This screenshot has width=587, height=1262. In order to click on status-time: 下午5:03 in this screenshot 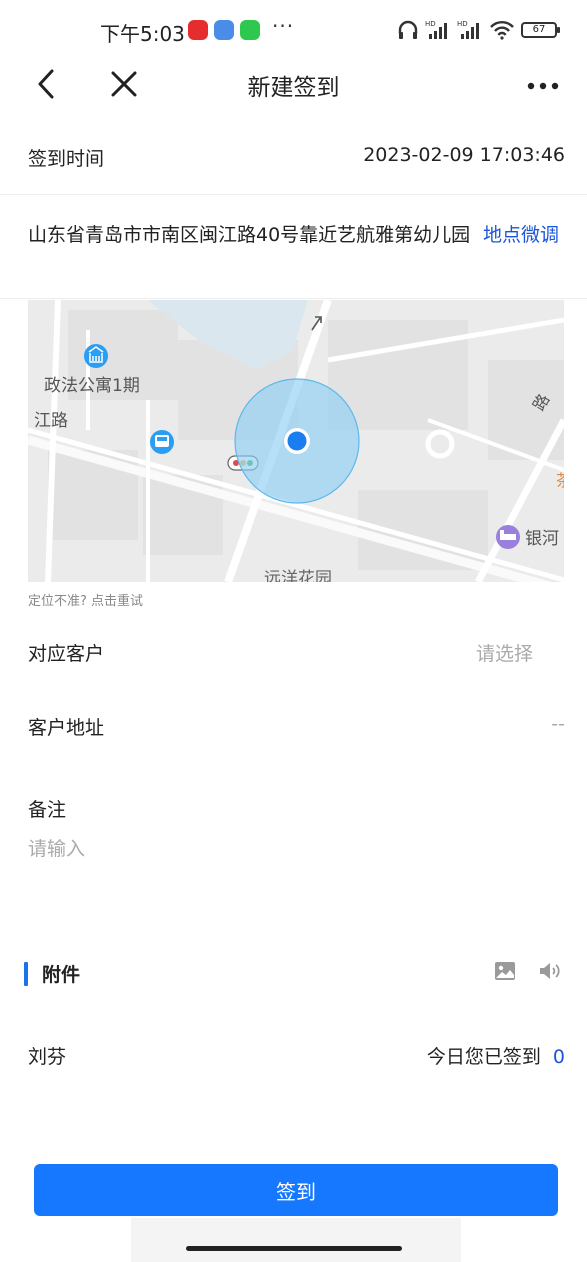, I will do `click(142, 34)`.